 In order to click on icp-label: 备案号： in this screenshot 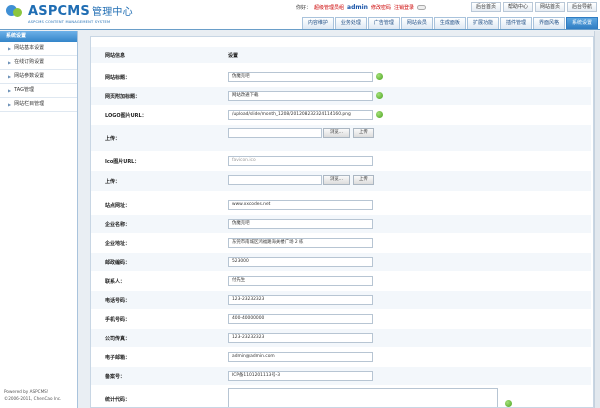, I will do `click(115, 376)`.